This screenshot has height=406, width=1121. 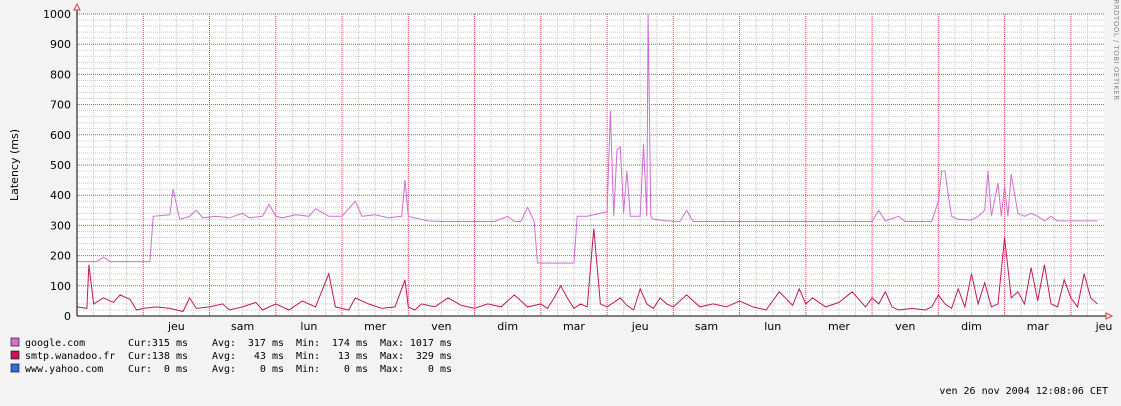 I want to click on legend-stat-value: 317 ms, so click(x=266, y=343).